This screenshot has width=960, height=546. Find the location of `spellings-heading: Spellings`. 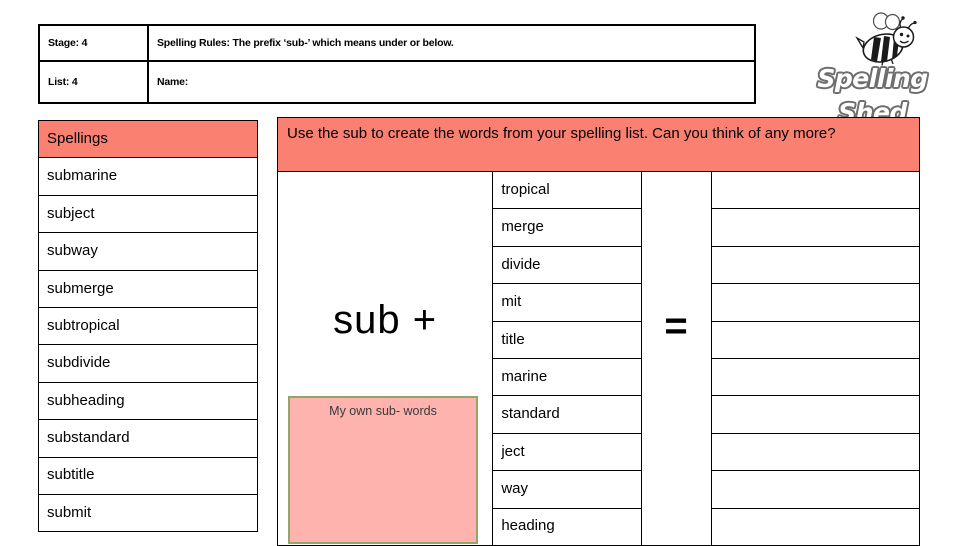

spellings-heading: Spellings is located at coordinates (148, 139).